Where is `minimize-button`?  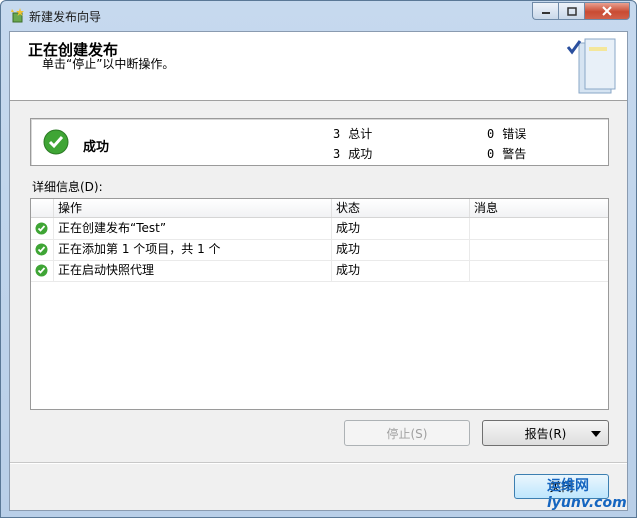 minimize-button is located at coordinates (545, 11).